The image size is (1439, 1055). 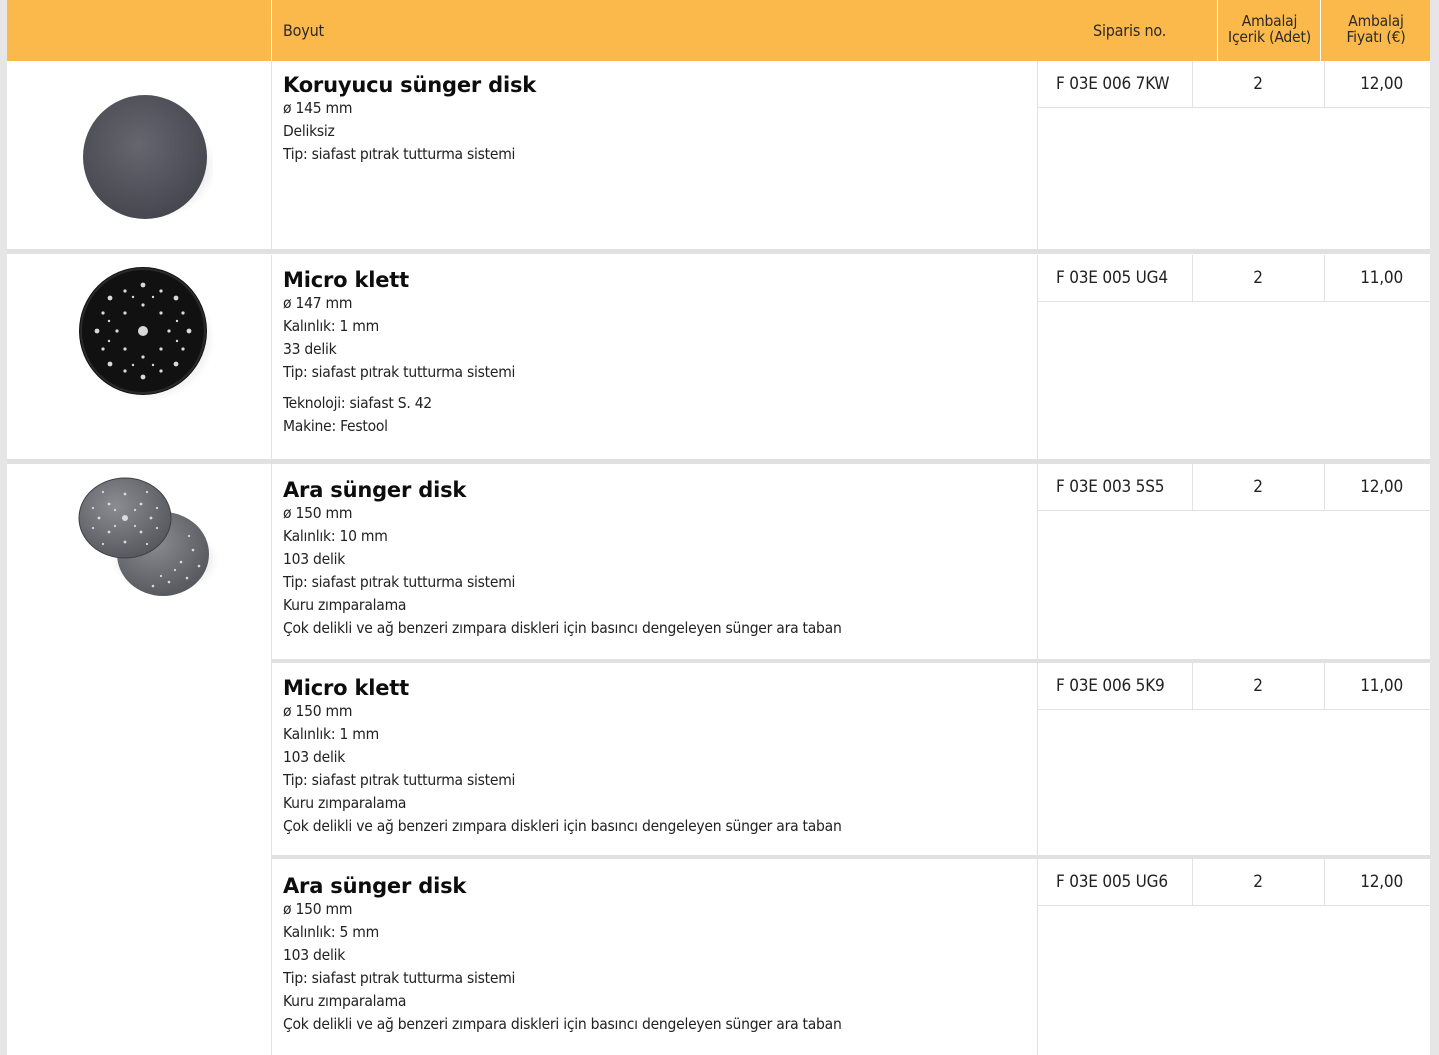 I want to click on two-perforated-discs-image, so click(x=148, y=536).